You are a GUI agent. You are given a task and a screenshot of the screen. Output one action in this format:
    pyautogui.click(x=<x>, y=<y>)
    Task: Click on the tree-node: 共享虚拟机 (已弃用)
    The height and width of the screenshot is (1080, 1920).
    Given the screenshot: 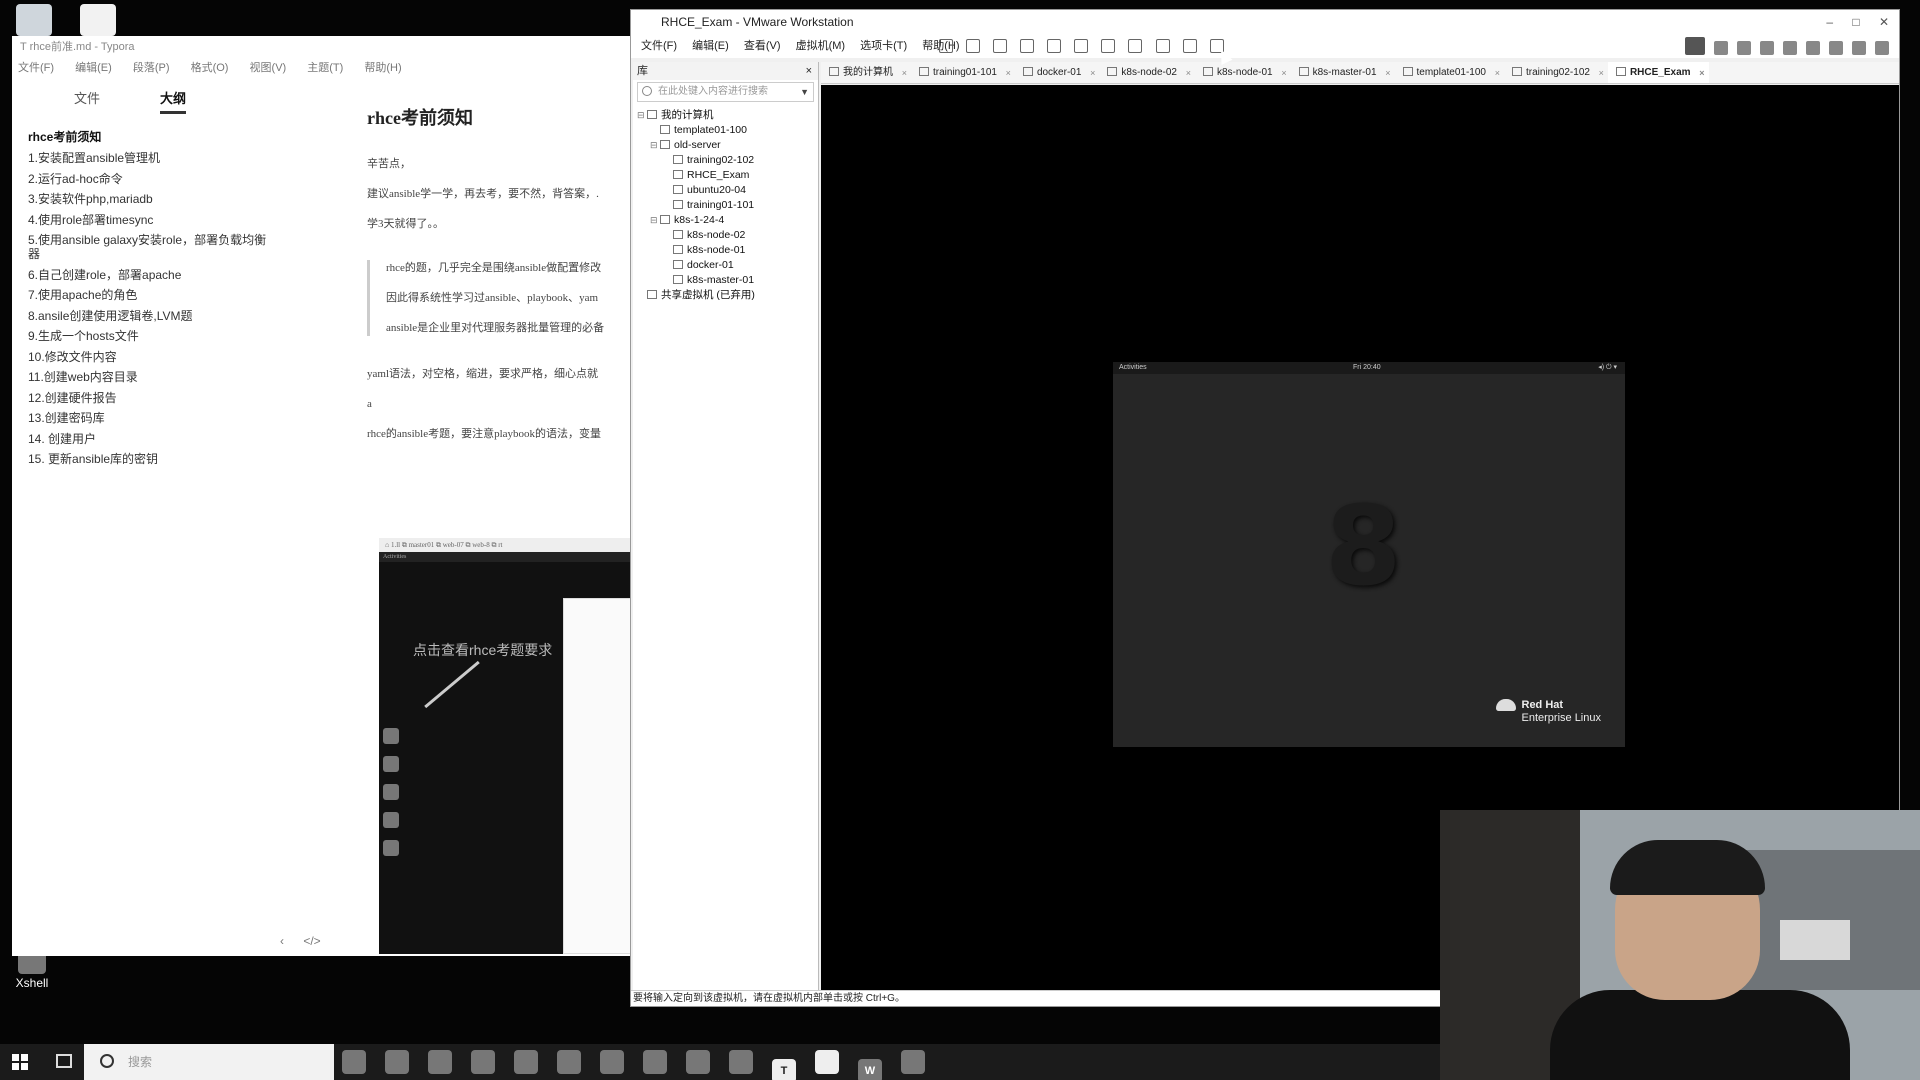 What is the action you would take?
    pyautogui.click(x=725, y=295)
    